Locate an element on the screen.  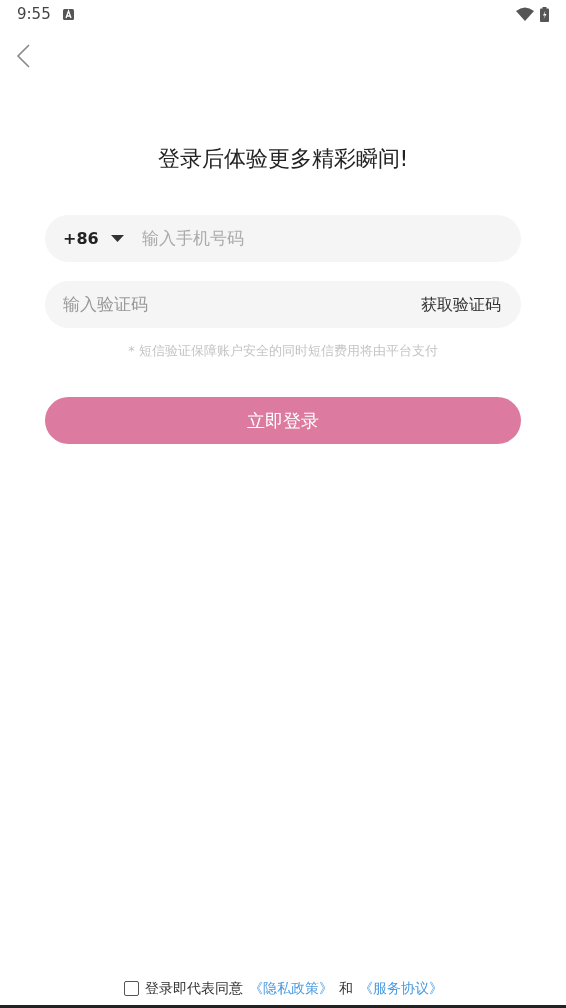
code-field: 输入验证码 获取验证码 is located at coordinates (283, 304).